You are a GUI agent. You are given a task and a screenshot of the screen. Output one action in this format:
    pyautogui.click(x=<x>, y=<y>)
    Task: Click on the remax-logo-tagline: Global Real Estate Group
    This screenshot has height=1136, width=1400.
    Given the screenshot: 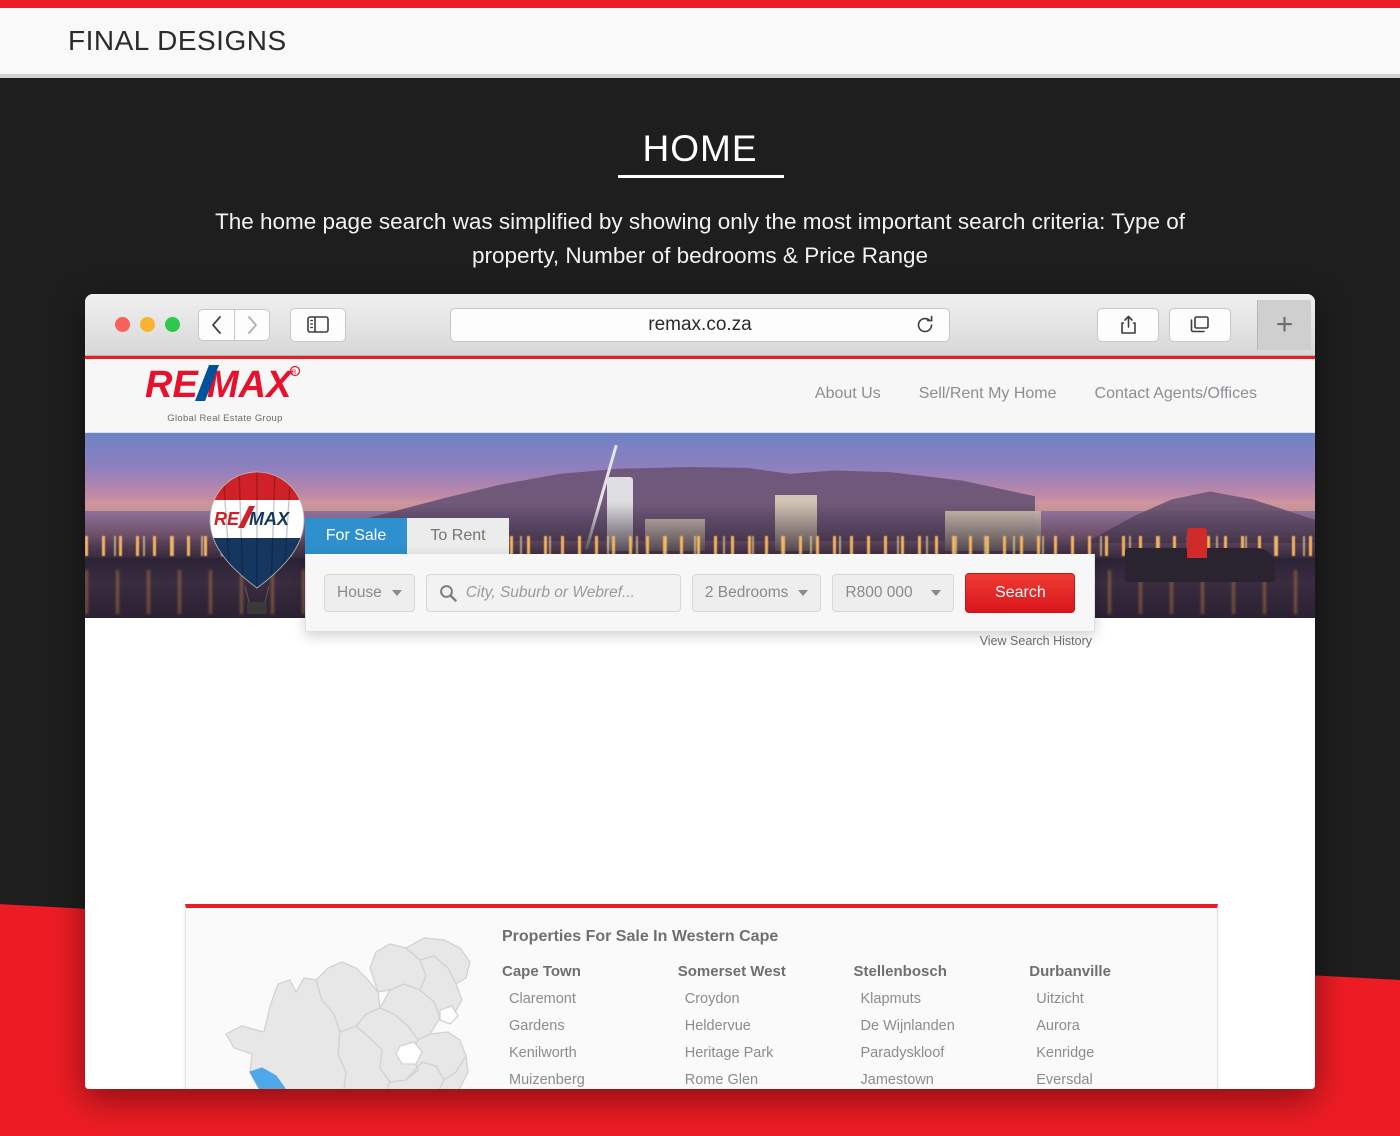 What is the action you would take?
    pyautogui.click(x=225, y=418)
    